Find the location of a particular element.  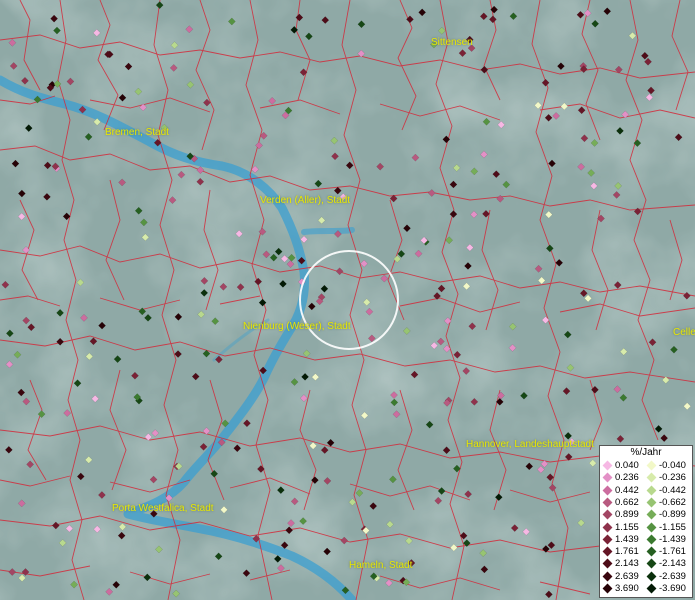

city-label-sittensen: Sittensen is located at coordinates (452, 42).